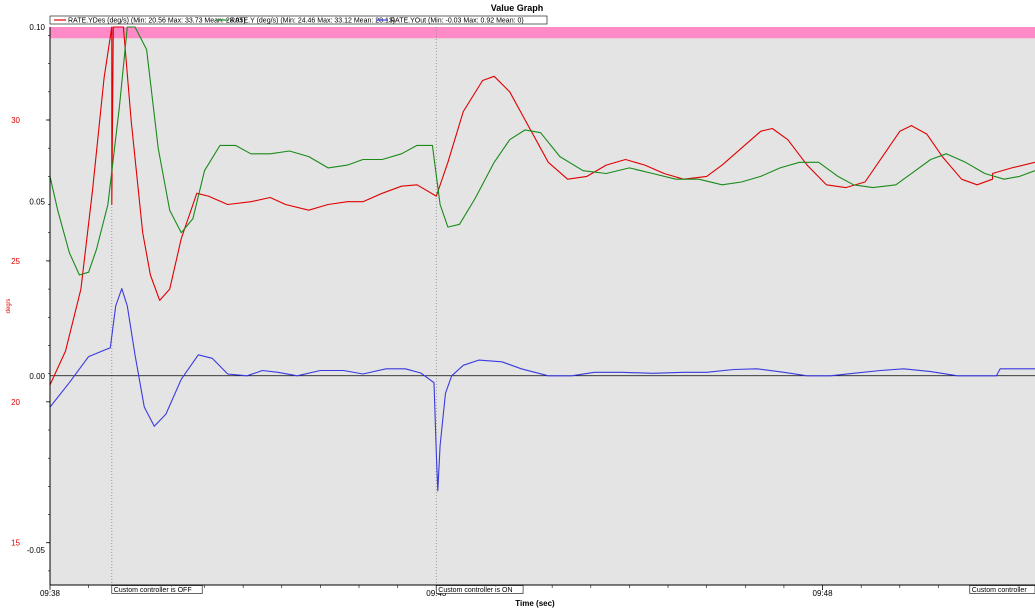  I want to click on y-axis-left: 15 20 25 30, so click(30, 303).